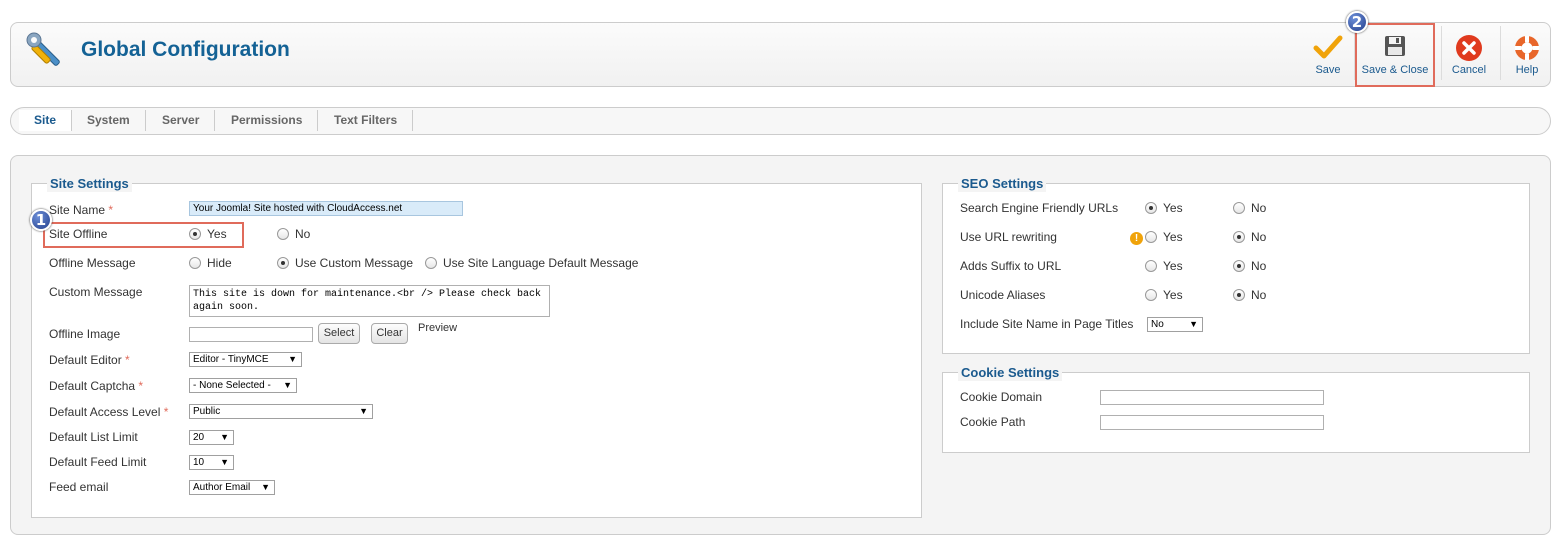 The height and width of the screenshot is (535, 1559). Describe the element at coordinates (46, 120) in the screenshot. I see `tab-site: Site` at that location.